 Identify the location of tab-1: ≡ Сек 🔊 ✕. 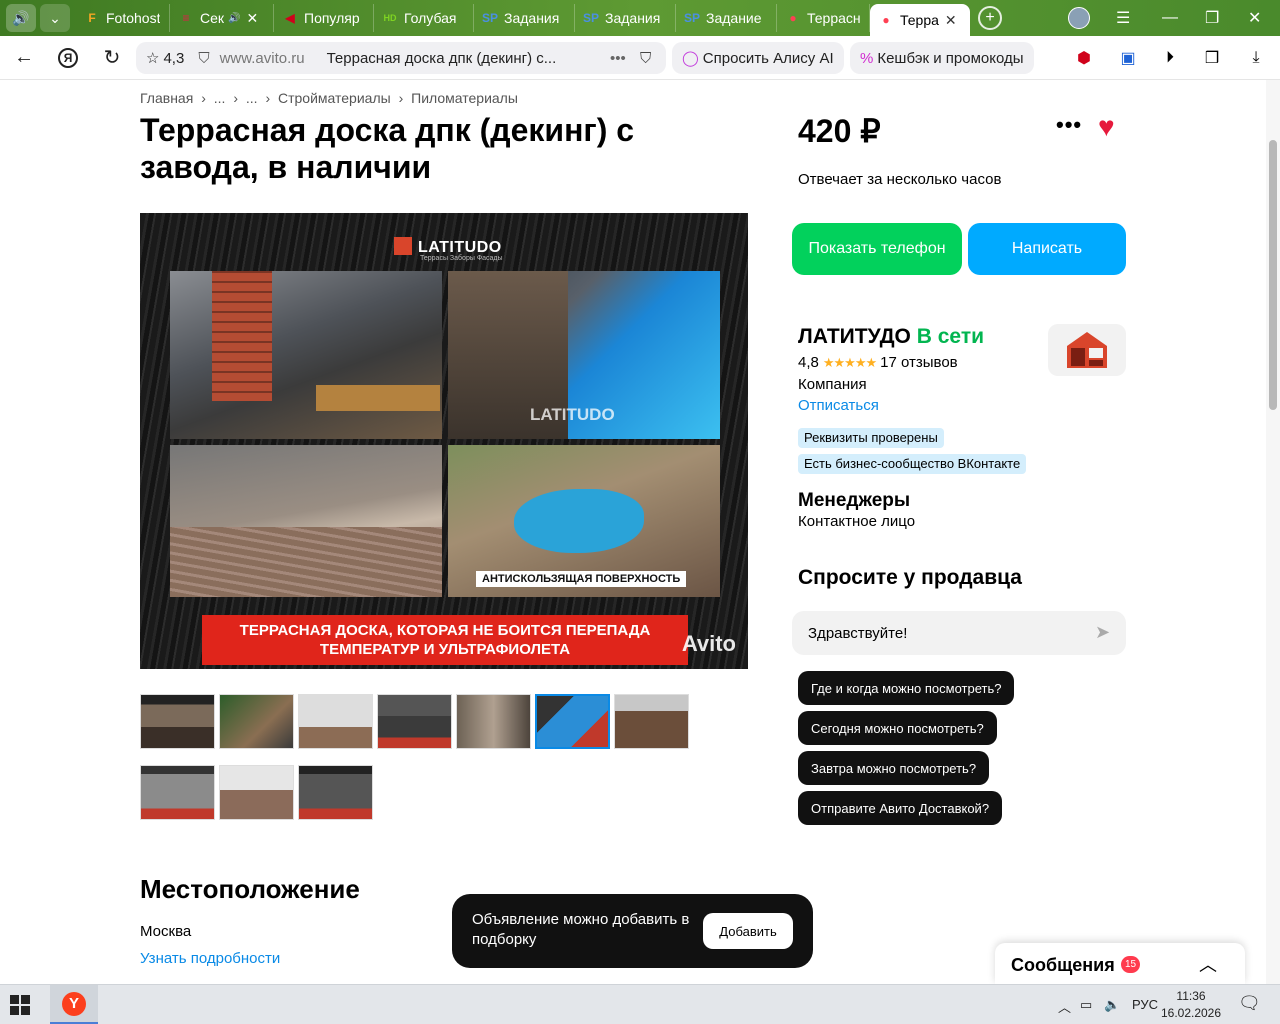
(222, 18).